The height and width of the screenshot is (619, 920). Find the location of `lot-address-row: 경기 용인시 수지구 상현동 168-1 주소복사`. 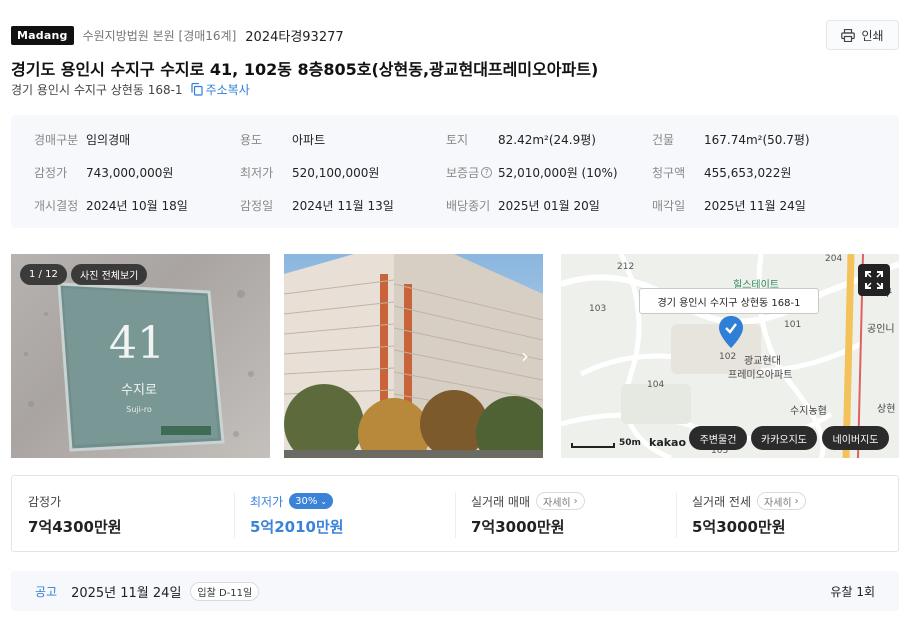

lot-address-row: 경기 용인시 수지구 상현동 168-1 주소복사 is located at coordinates (130, 89).